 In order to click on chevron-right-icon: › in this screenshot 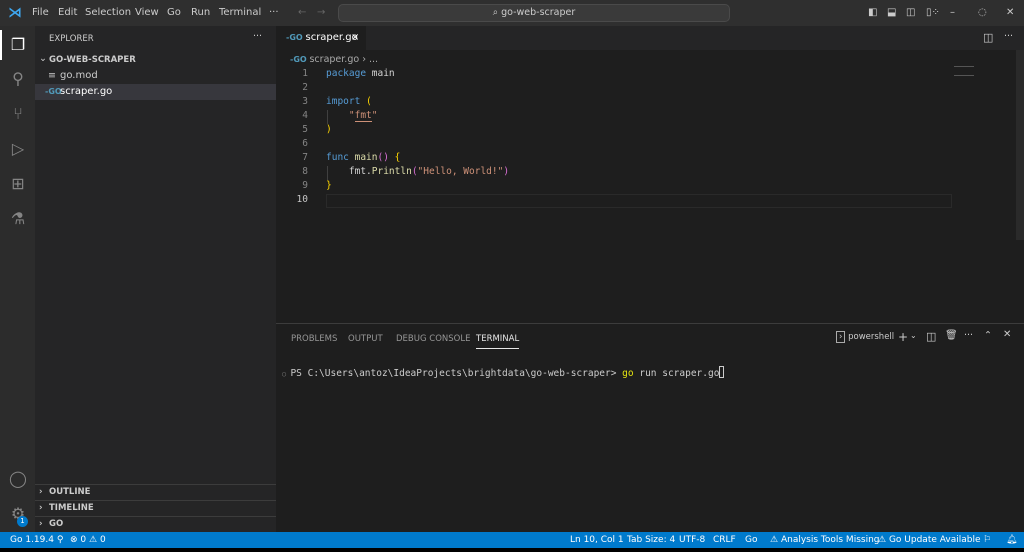, I will do `click(41, 508)`.